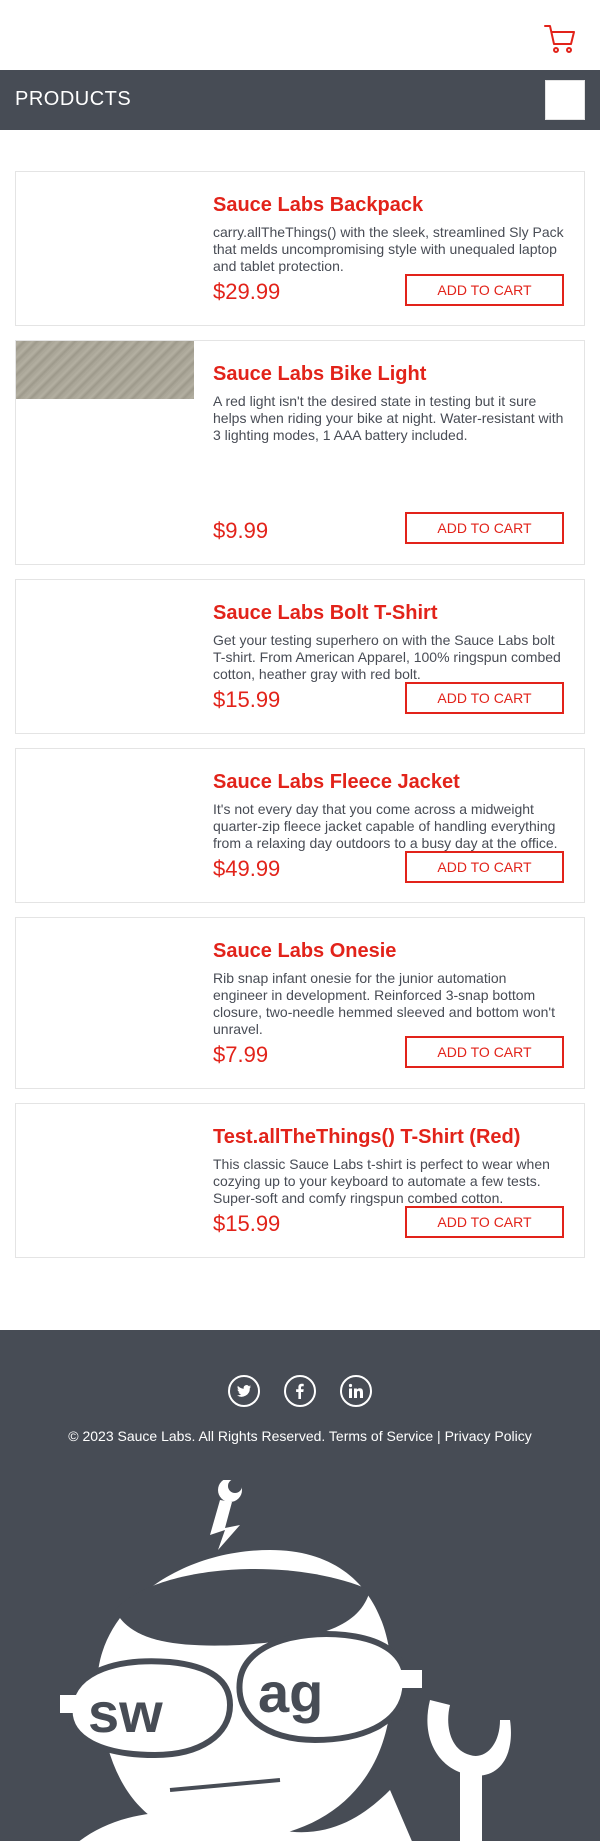  Describe the element at coordinates (388, 951) in the screenshot. I see `product-name-link: Sauce Labs Onesie` at that location.